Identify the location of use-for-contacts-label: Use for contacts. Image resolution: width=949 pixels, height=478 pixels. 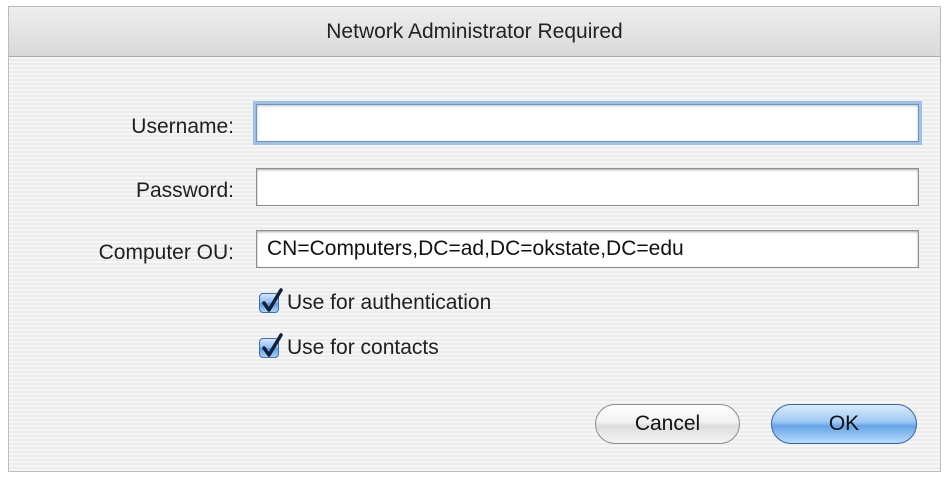
(363, 347).